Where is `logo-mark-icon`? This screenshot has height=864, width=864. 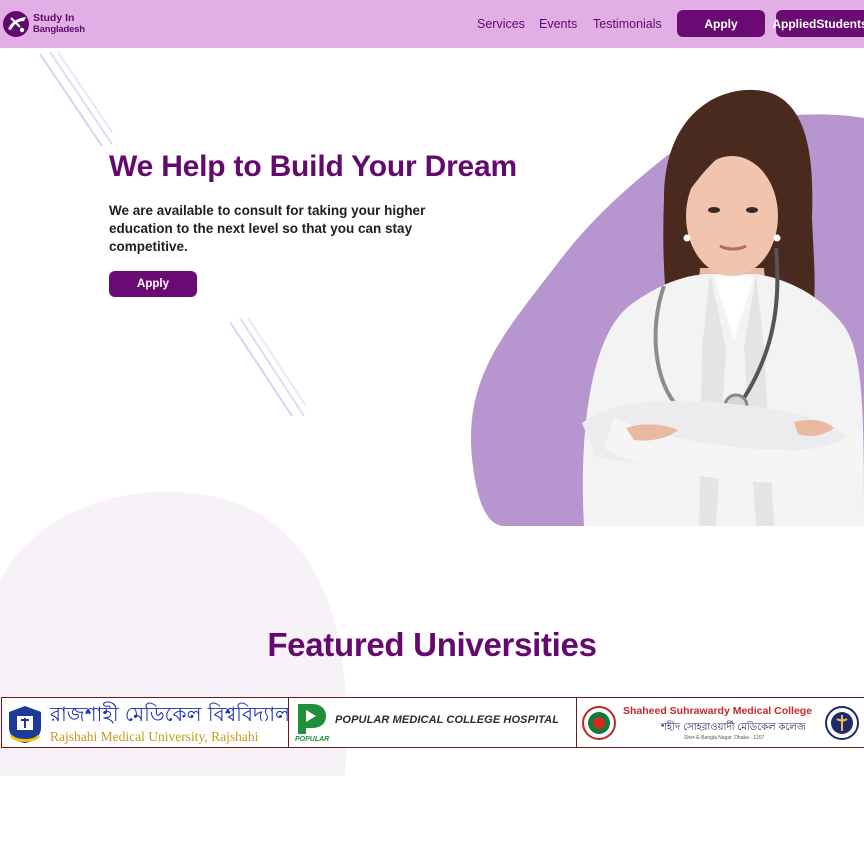
logo-mark-icon is located at coordinates (16, 24).